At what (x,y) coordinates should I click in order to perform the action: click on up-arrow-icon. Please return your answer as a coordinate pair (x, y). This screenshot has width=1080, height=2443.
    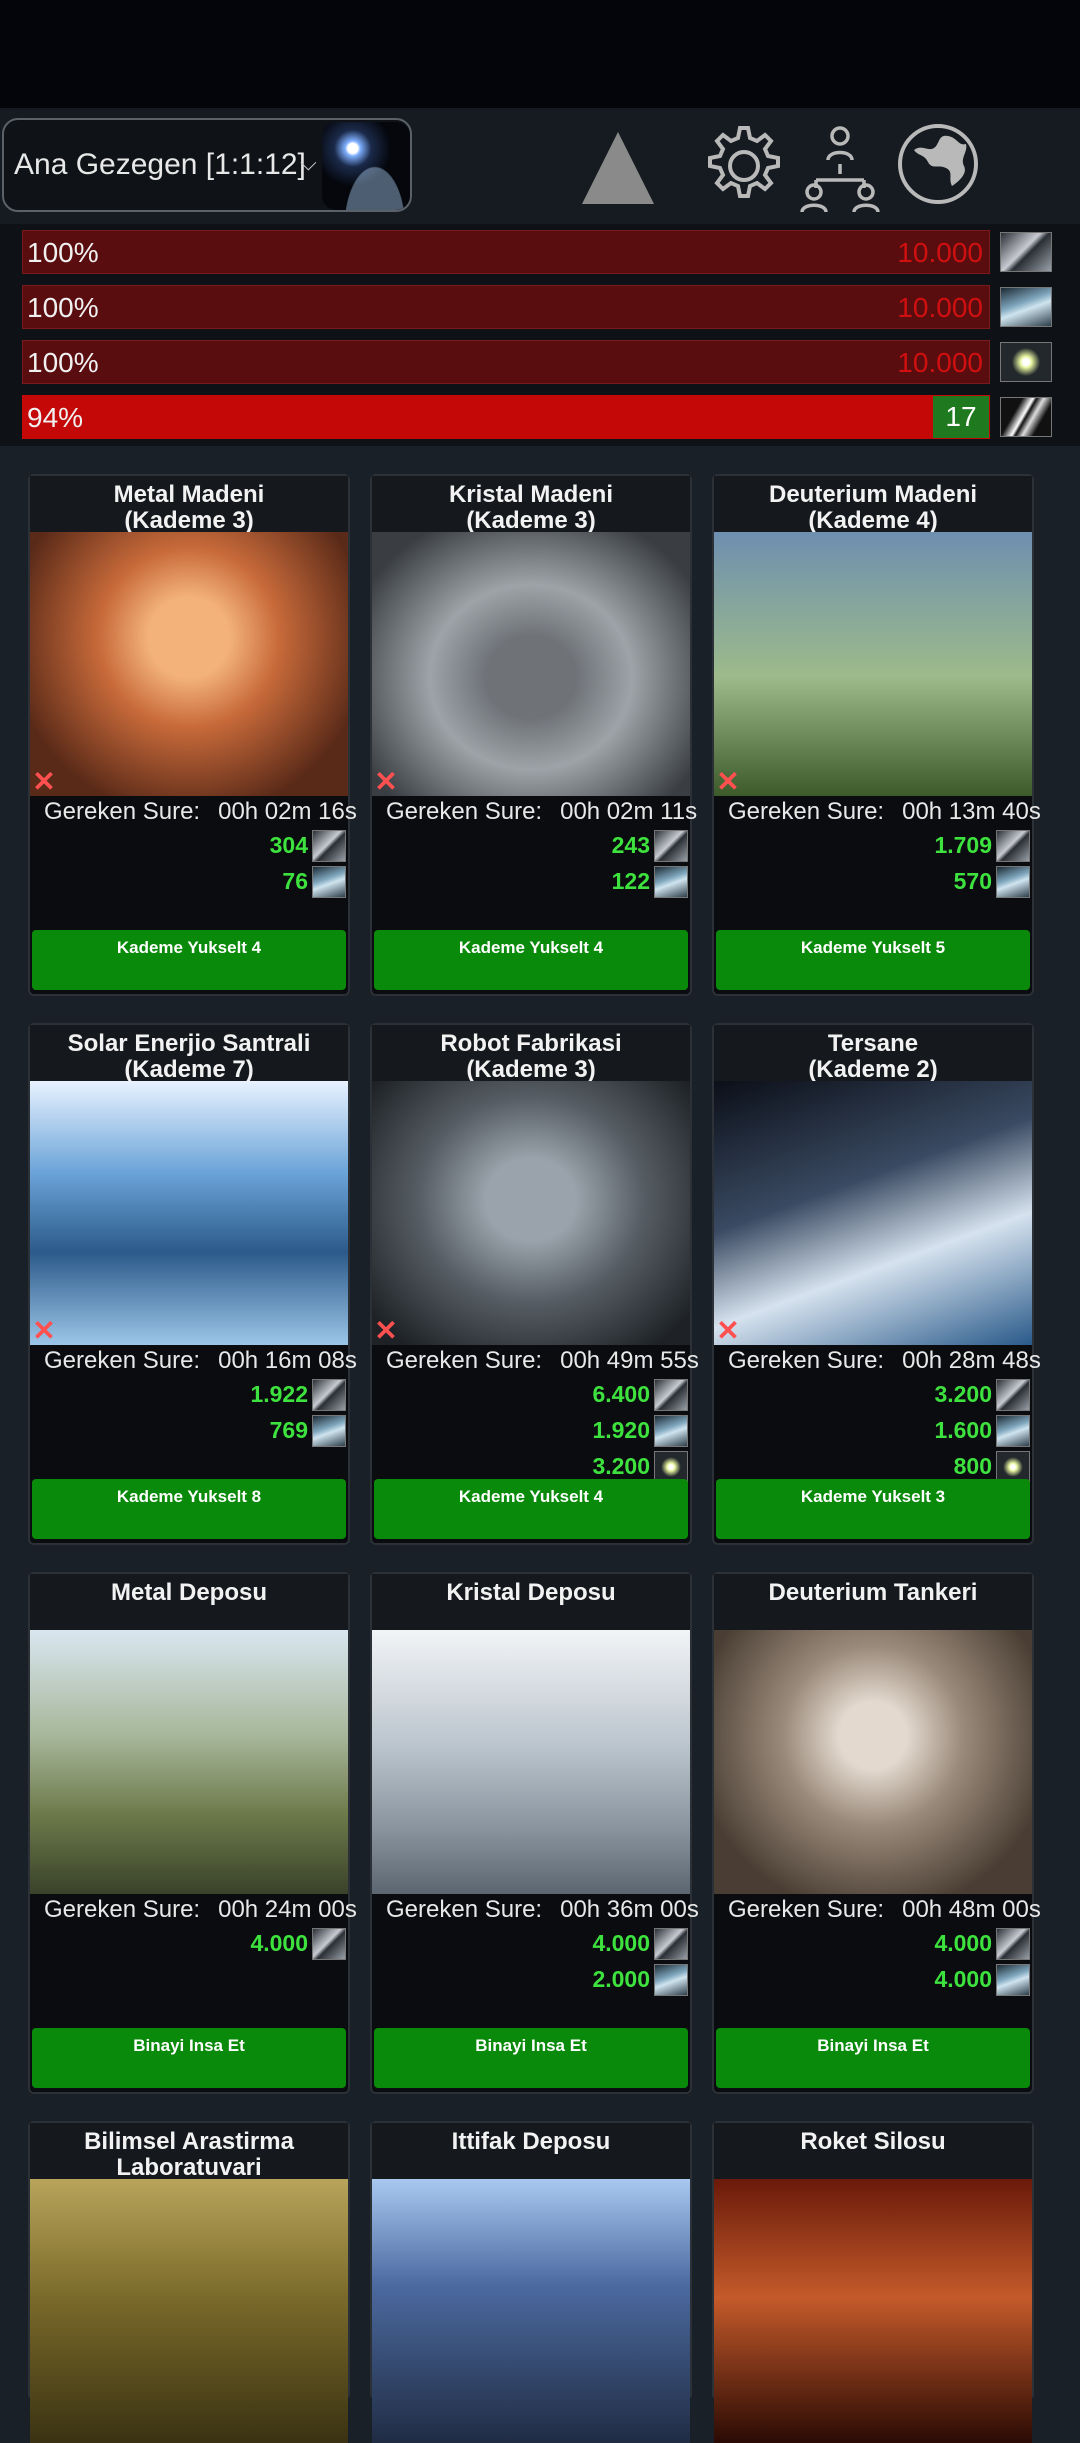
    Looking at the image, I should click on (618, 168).